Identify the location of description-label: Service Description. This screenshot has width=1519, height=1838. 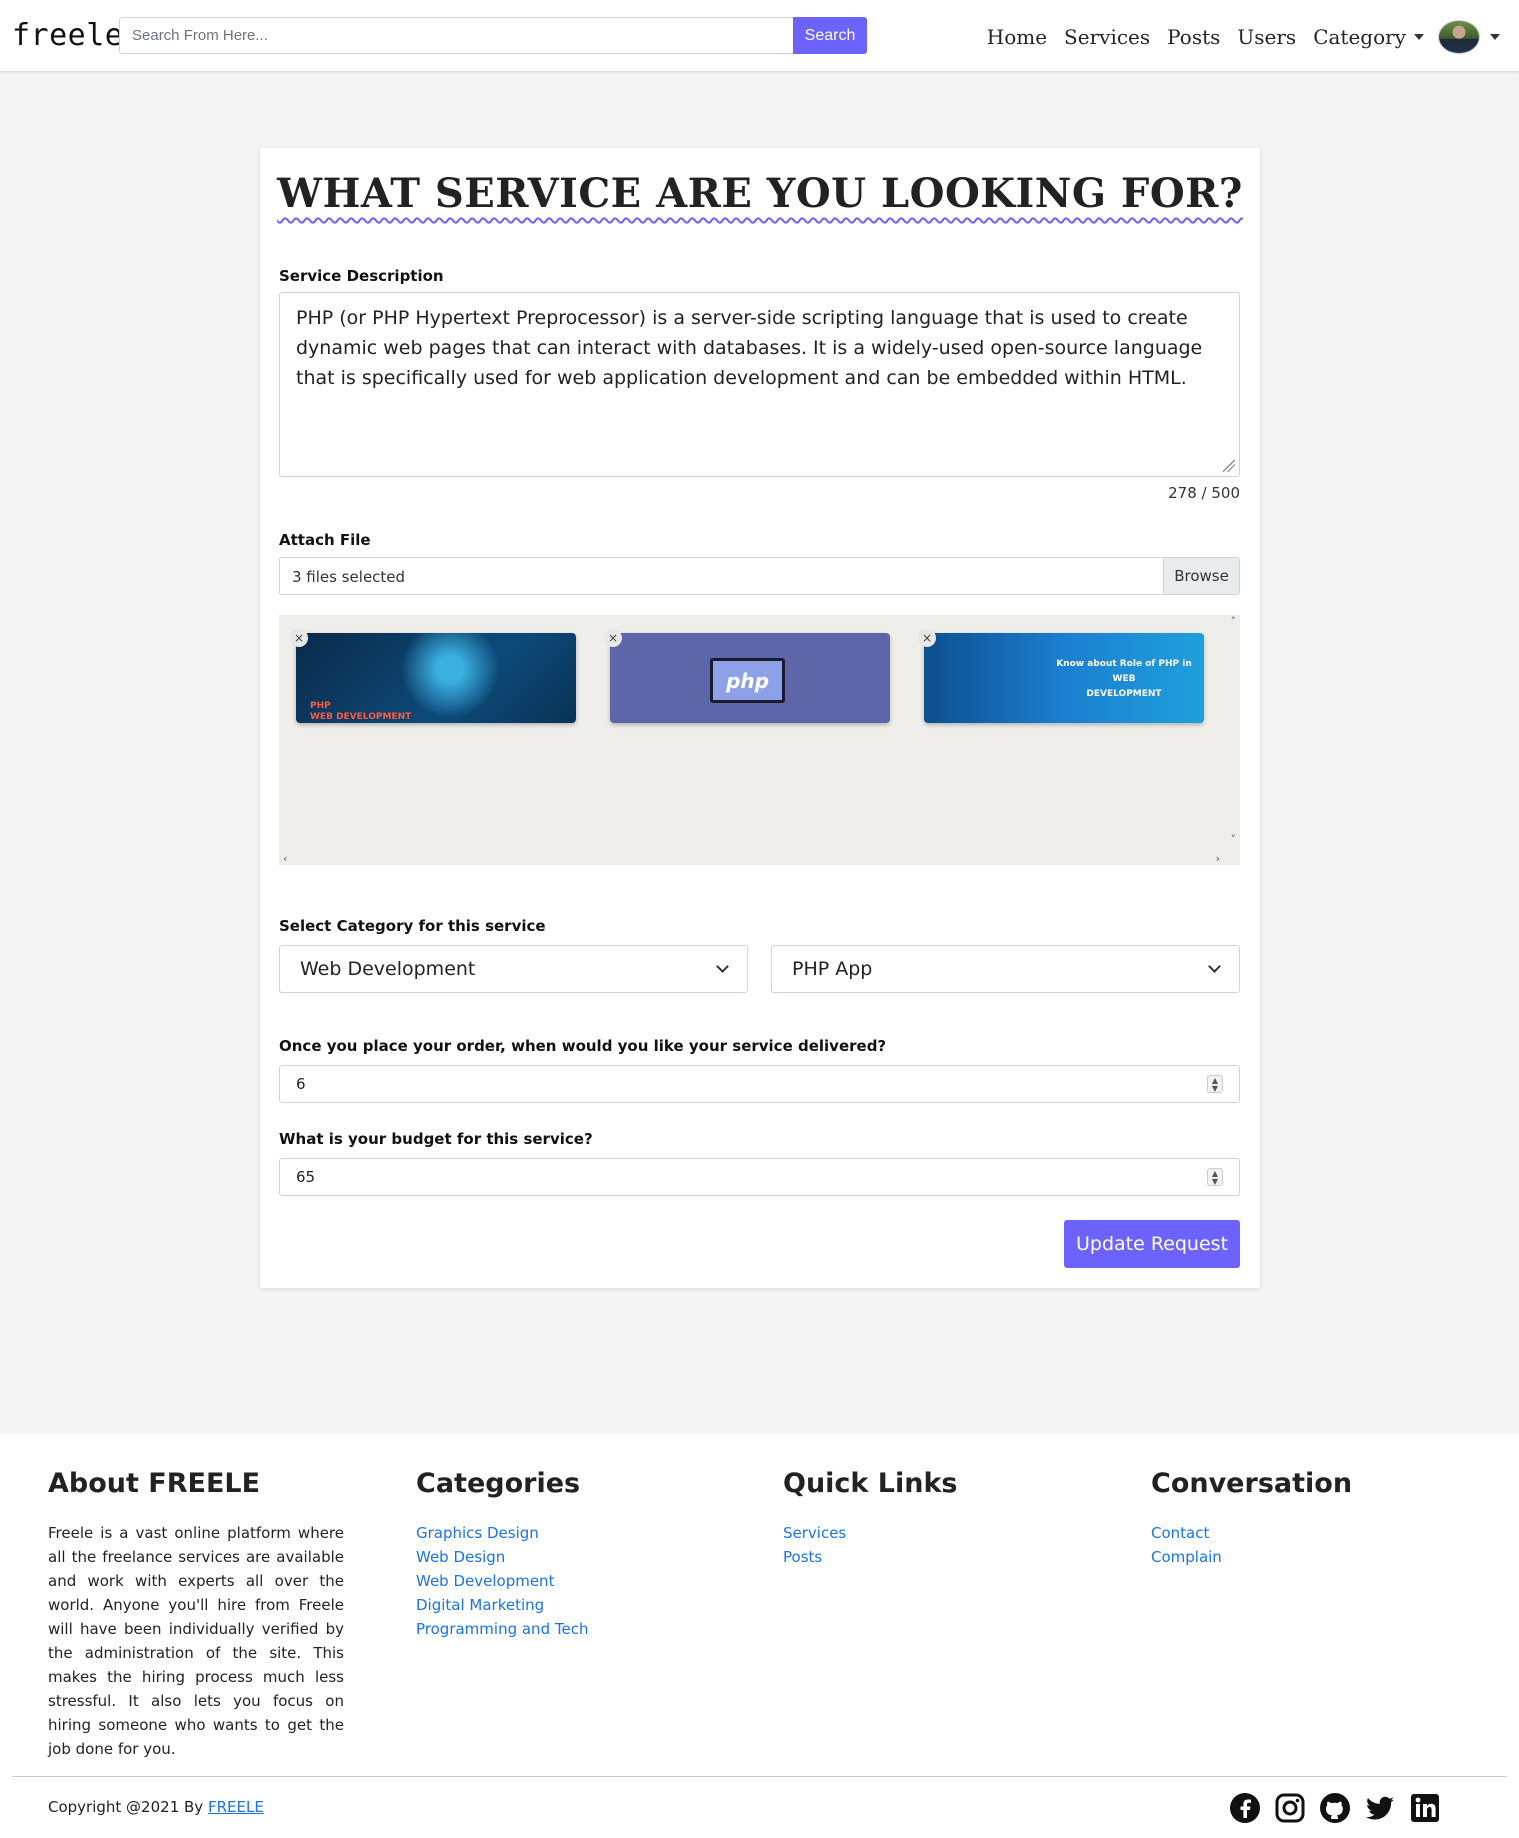
(361, 276).